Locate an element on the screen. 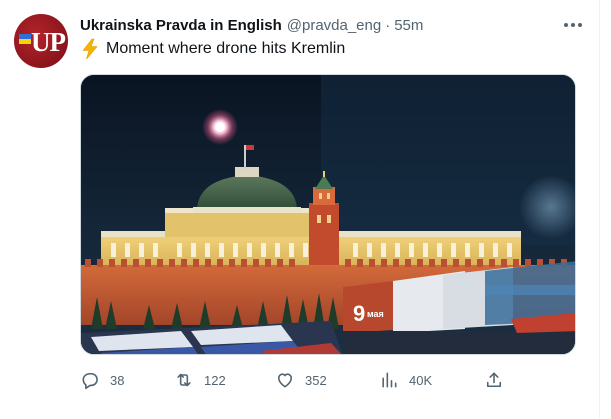 Image resolution: width=611 pixels, height=419 pixels. reply-button: 38 is located at coordinates (102, 380).